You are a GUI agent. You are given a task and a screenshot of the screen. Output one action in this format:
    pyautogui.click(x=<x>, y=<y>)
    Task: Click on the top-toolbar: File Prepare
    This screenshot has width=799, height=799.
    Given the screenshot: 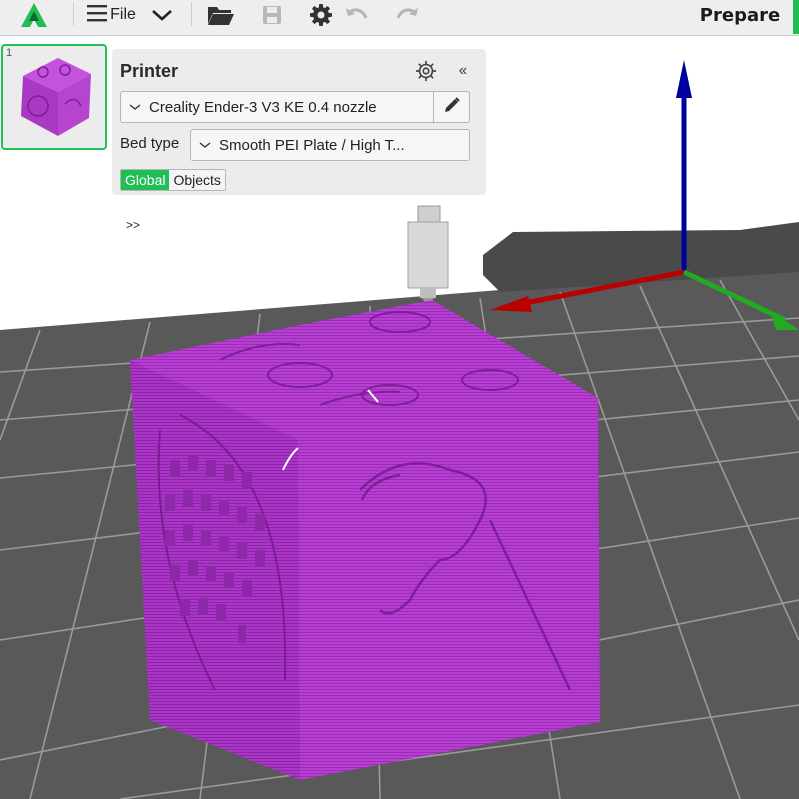 What is the action you would take?
    pyautogui.click(x=399, y=18)
    